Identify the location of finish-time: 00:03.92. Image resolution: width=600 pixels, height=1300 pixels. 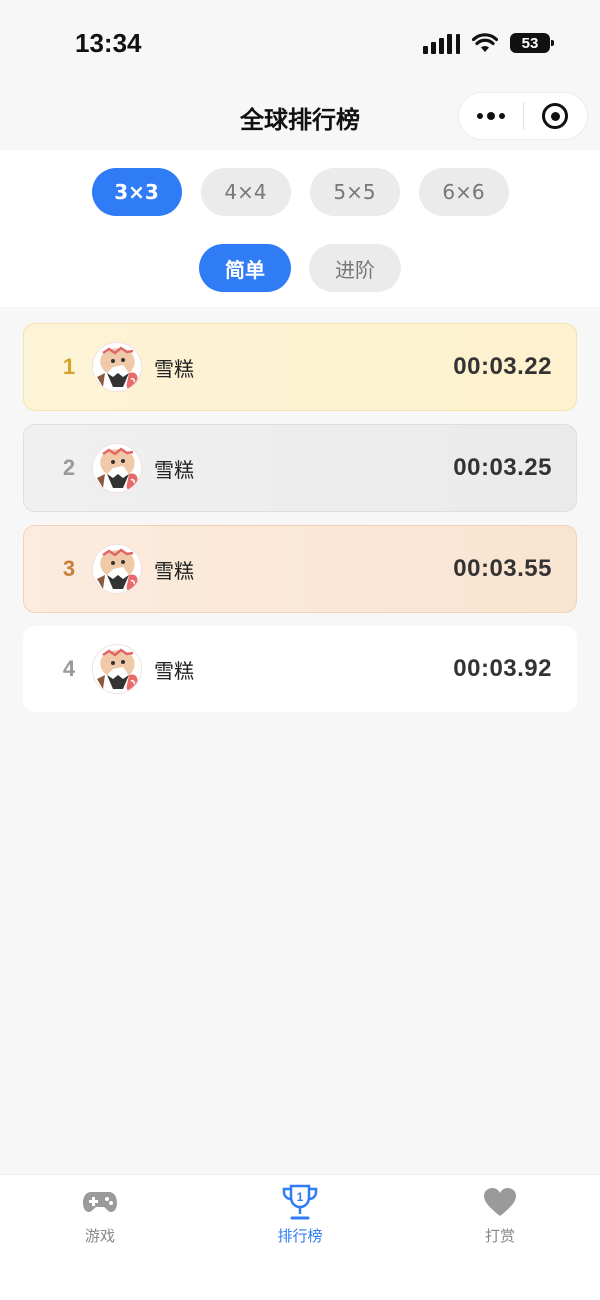
(502, 668).